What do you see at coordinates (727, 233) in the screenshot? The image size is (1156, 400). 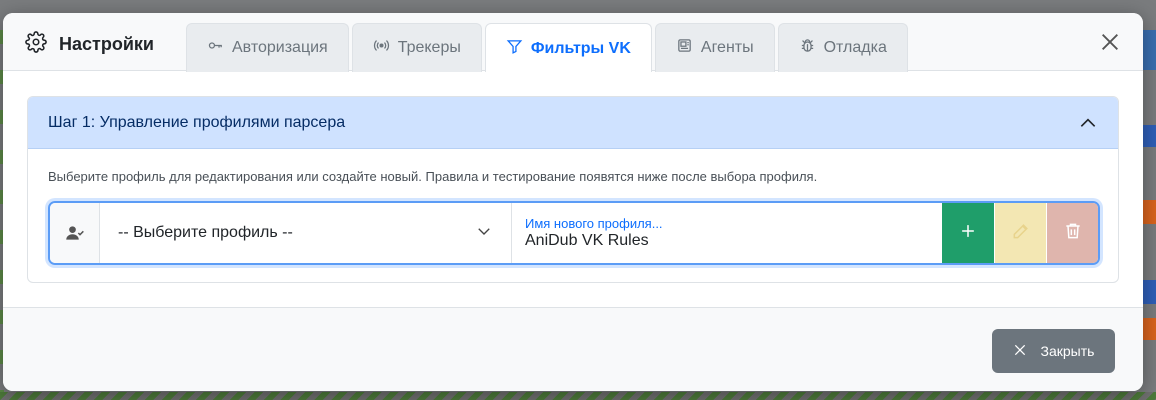 I see `new-profile-name-input: Имя нового профиля... AniDub VK Rules` at bounding box center [727, 233].